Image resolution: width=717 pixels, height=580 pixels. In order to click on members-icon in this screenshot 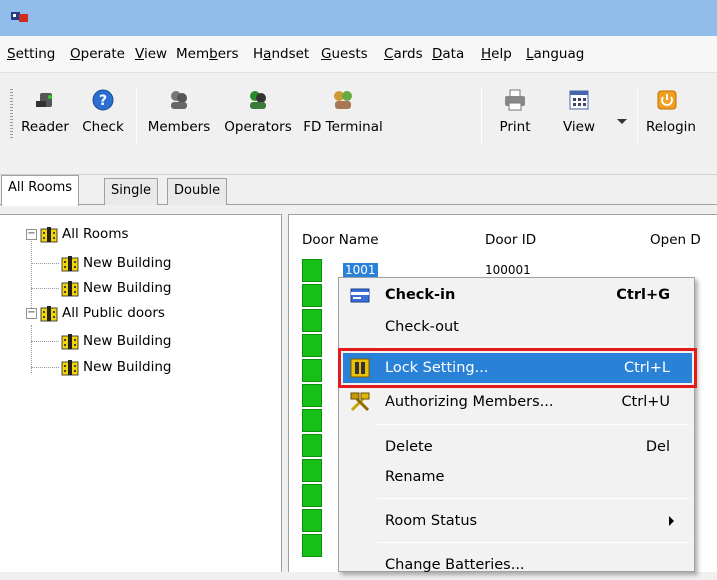, I will do `click(179, 100)`.